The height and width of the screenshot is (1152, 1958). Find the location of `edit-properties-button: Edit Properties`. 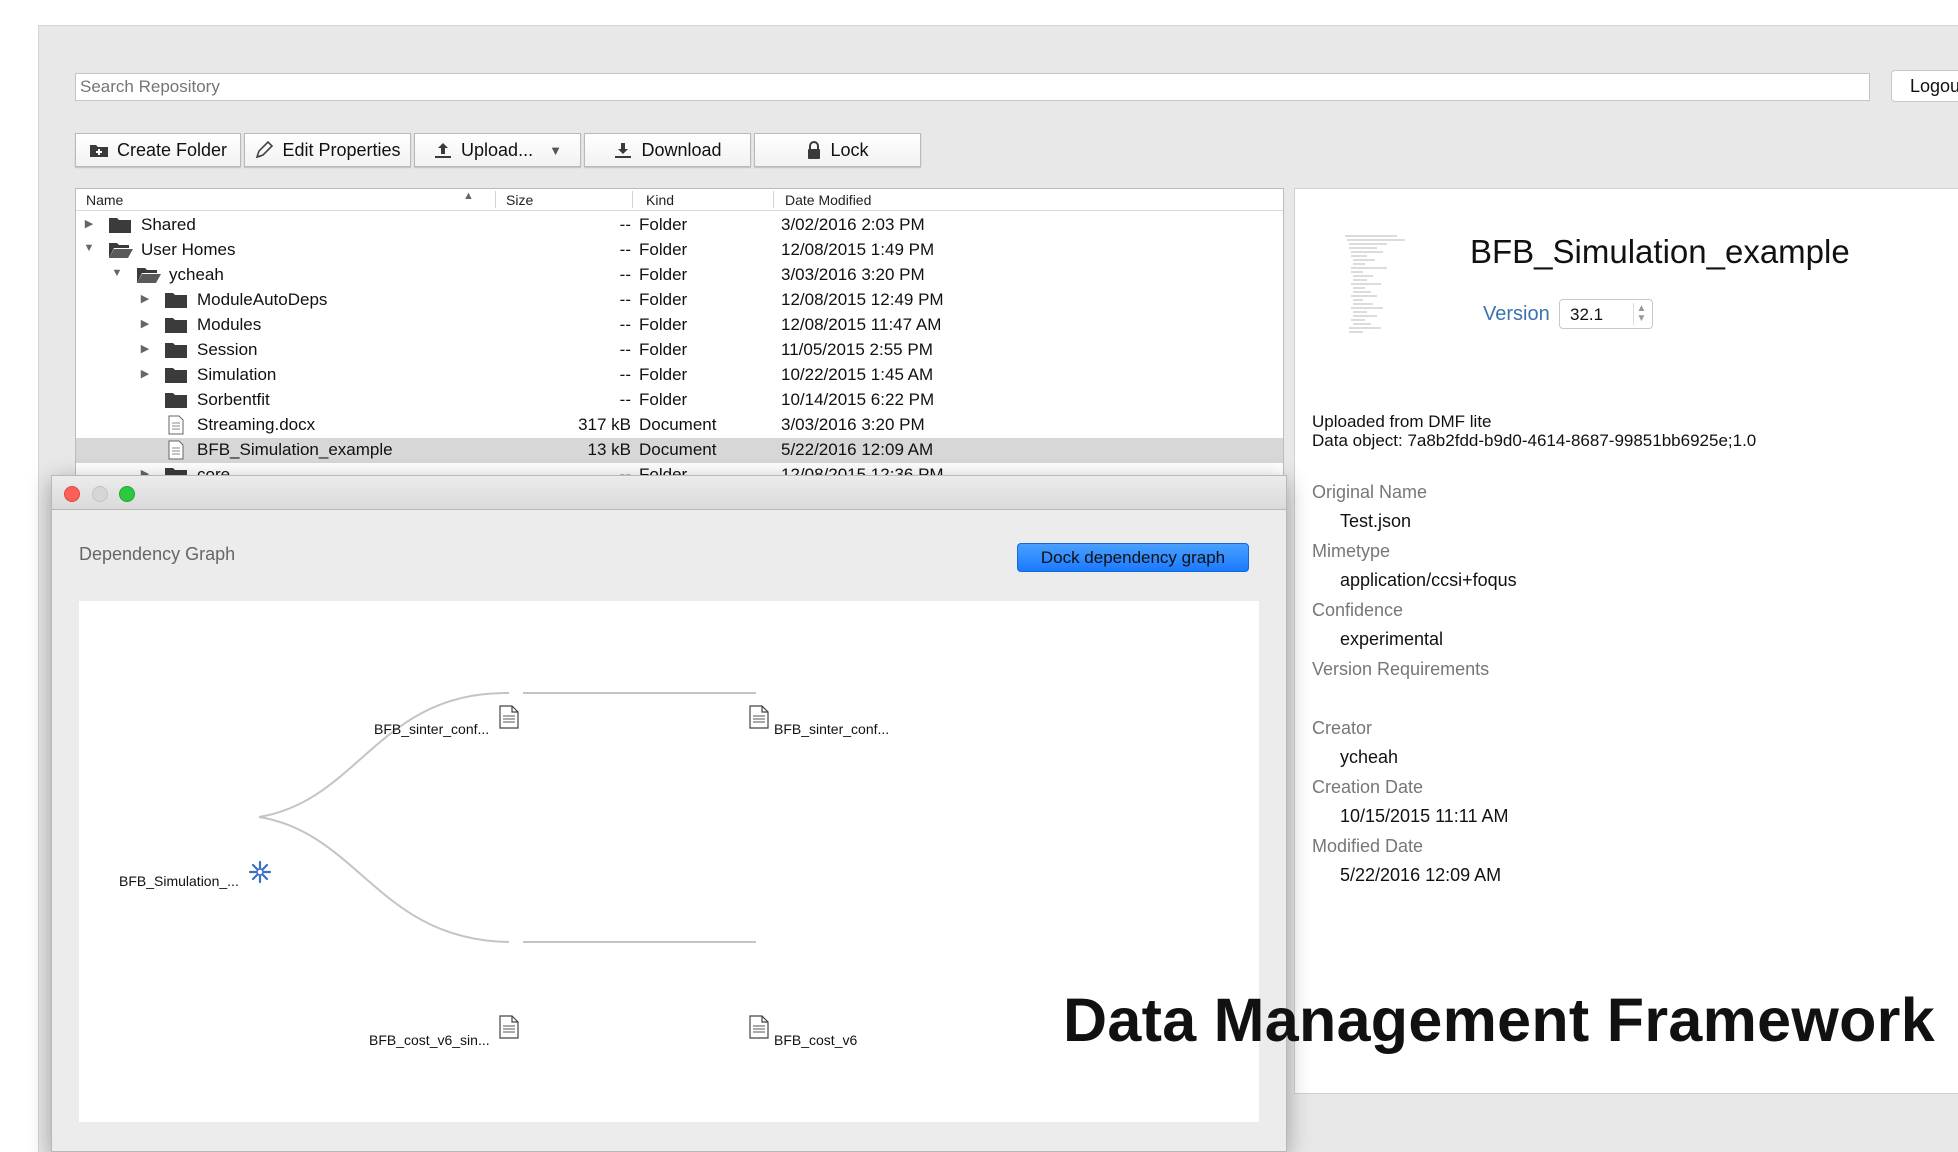

edit-properties-button: Edit Properties is located at coordinates (327, 150).